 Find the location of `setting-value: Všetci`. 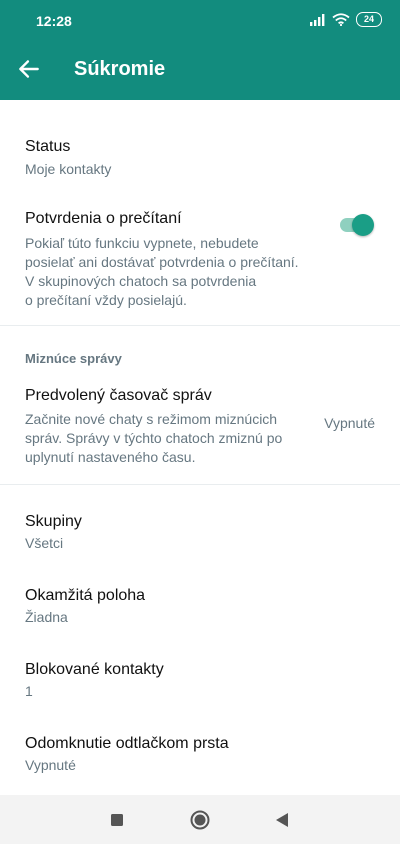

setting-value: Všetci is located at coordinates (44, 543).